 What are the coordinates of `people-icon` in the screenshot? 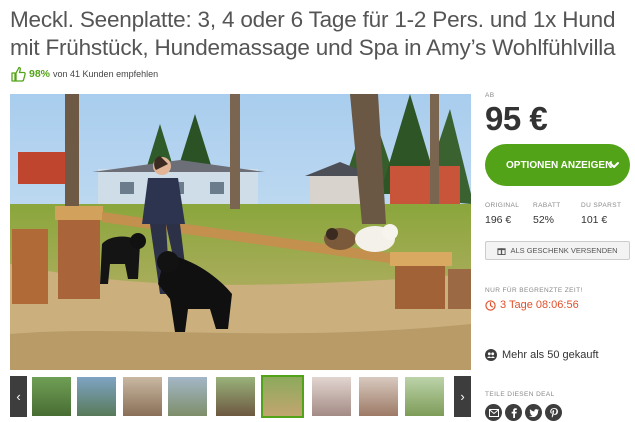 It's located at (491, 355).